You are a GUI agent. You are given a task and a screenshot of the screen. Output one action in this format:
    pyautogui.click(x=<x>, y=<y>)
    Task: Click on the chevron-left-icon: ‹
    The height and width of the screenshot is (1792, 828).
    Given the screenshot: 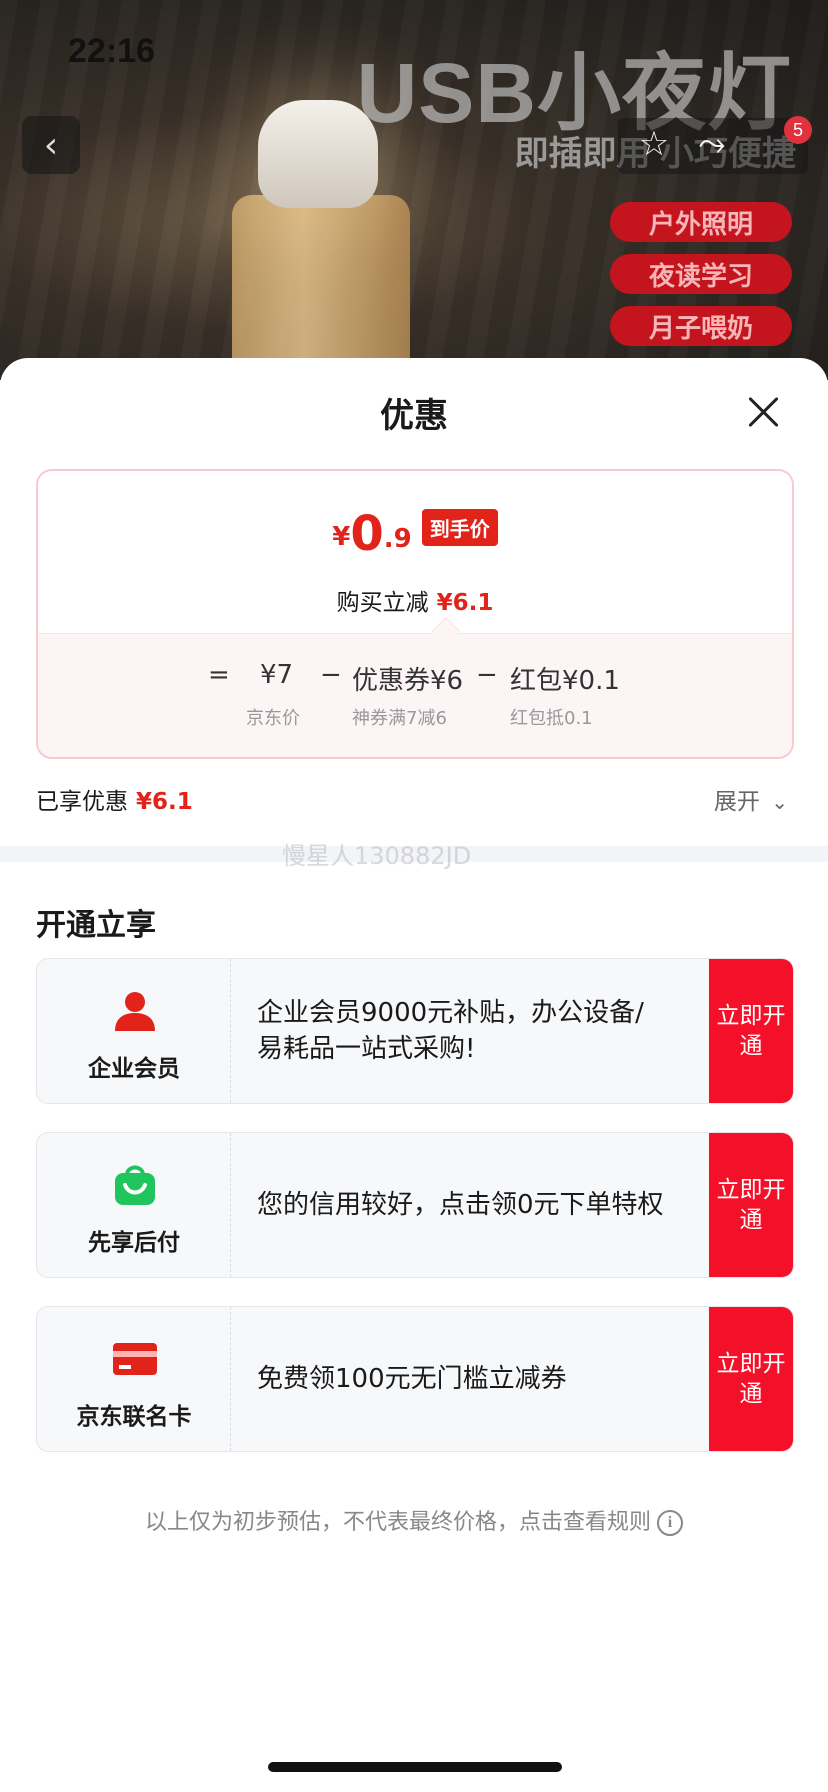 What is the action you would take?
    pyautogui.click(x=51, y=145)
    